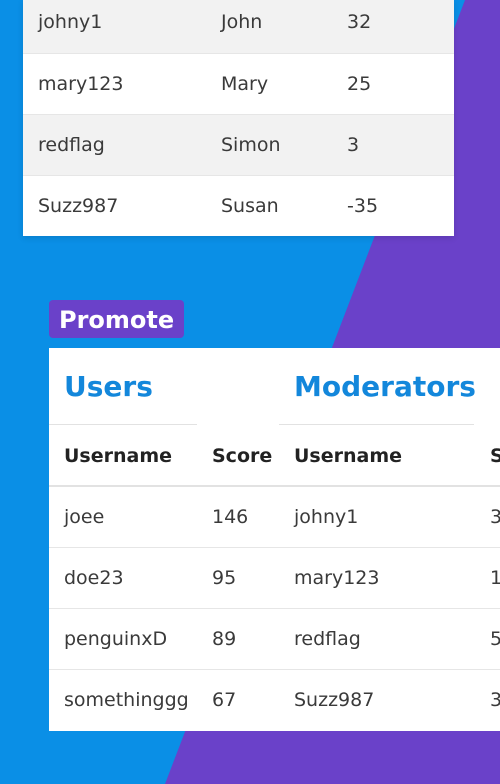 Image resolution: width=500 pixels, height=784 pixels. What do you see at coordinates (117, 319) in the screenshot?
I see `promote-button: Promote` at bounding box center [117, 319].